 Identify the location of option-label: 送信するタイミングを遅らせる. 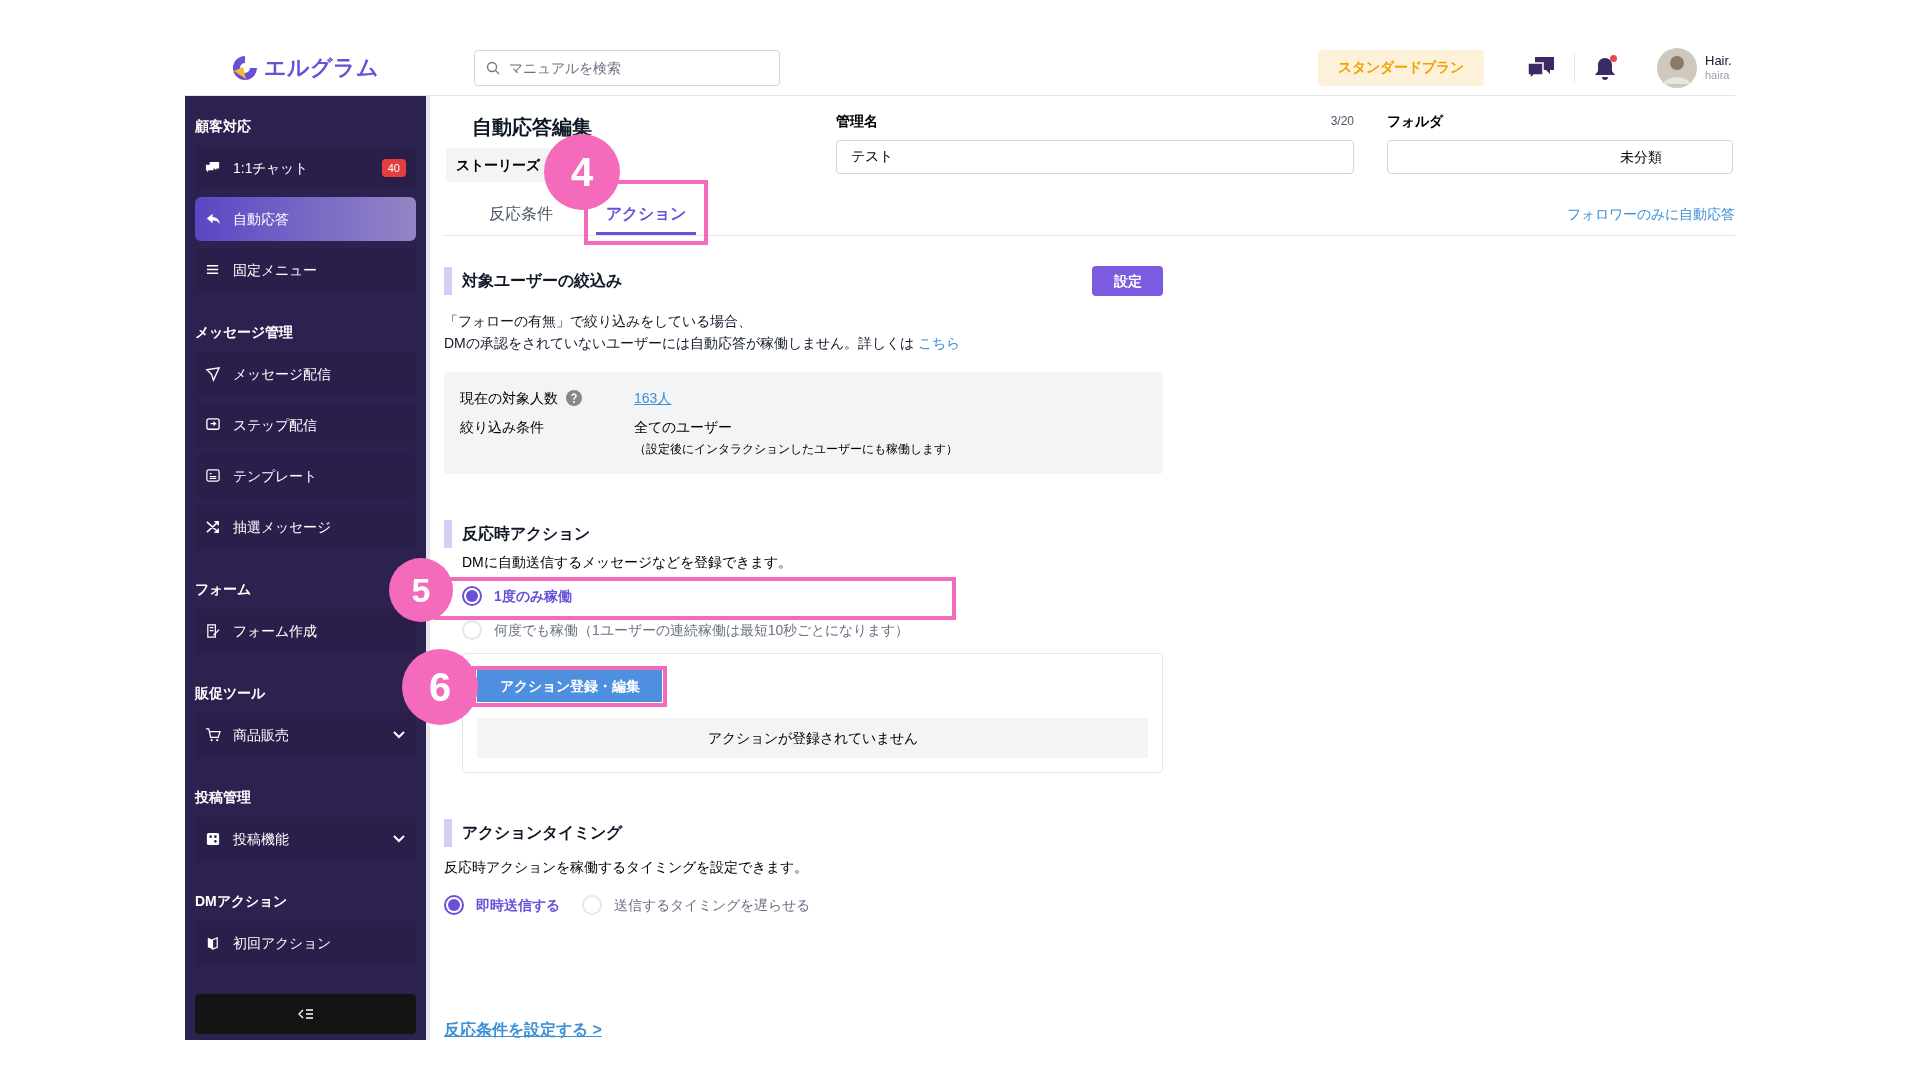
(712, 905).